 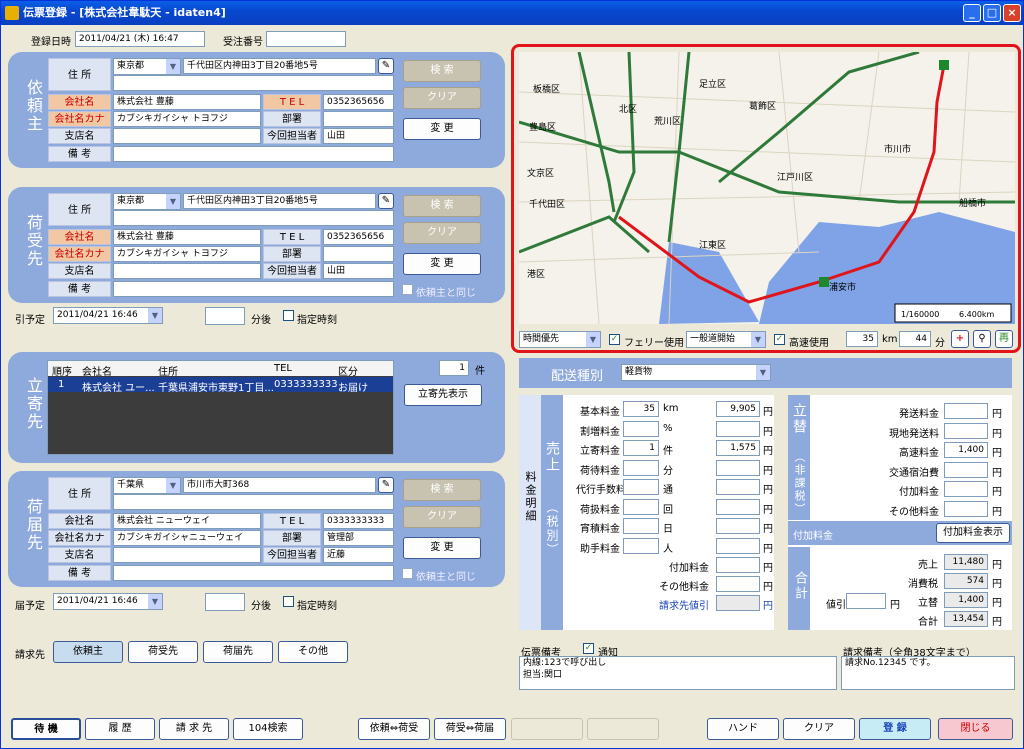 What do you see at coordinates (253, 573) in the screenshot?
I see `nitodoke-note-field` at bounding box center [253, 573].